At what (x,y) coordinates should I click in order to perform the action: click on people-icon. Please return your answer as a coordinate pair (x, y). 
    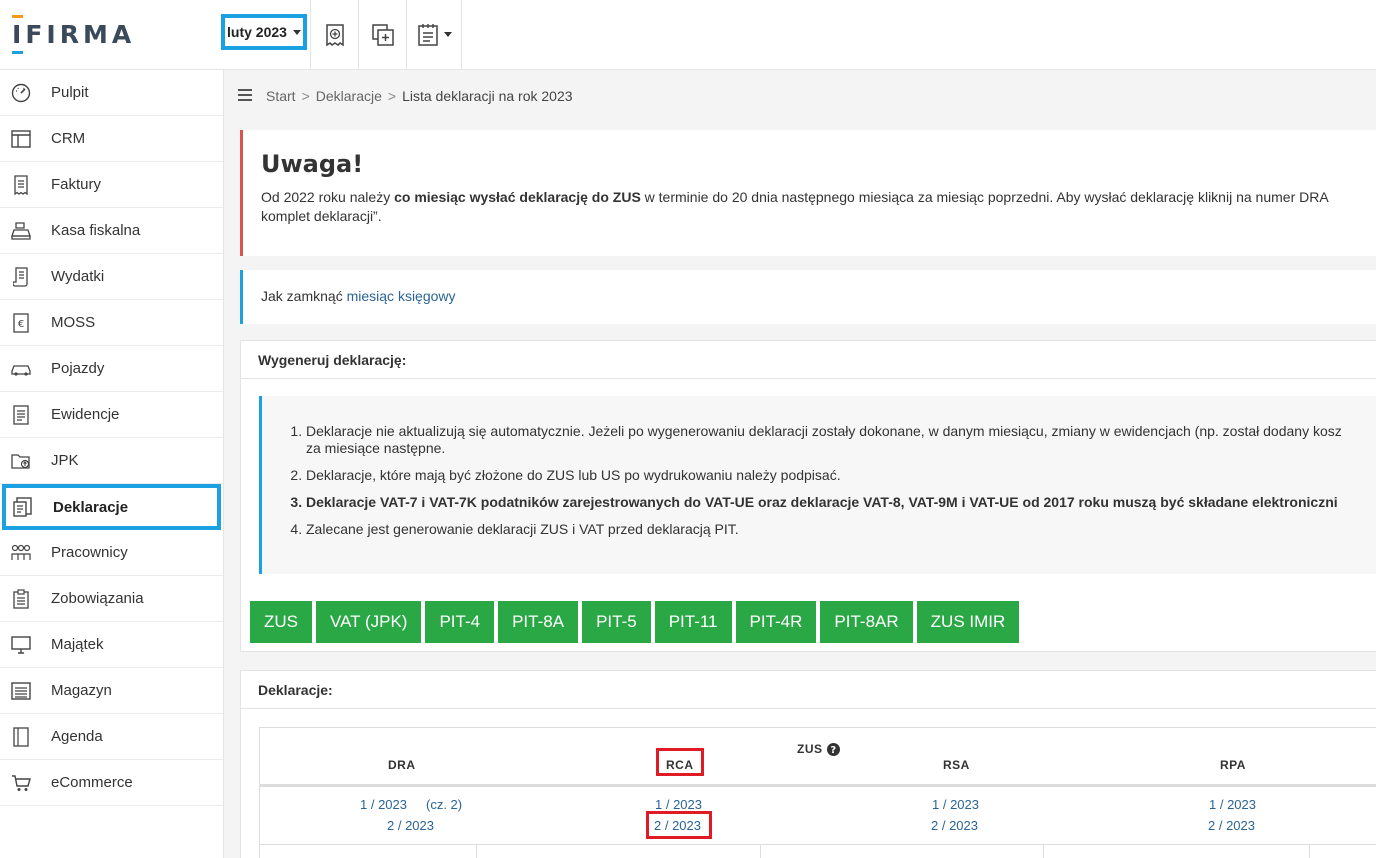
    Looking at the image, I should click on (21, 553).